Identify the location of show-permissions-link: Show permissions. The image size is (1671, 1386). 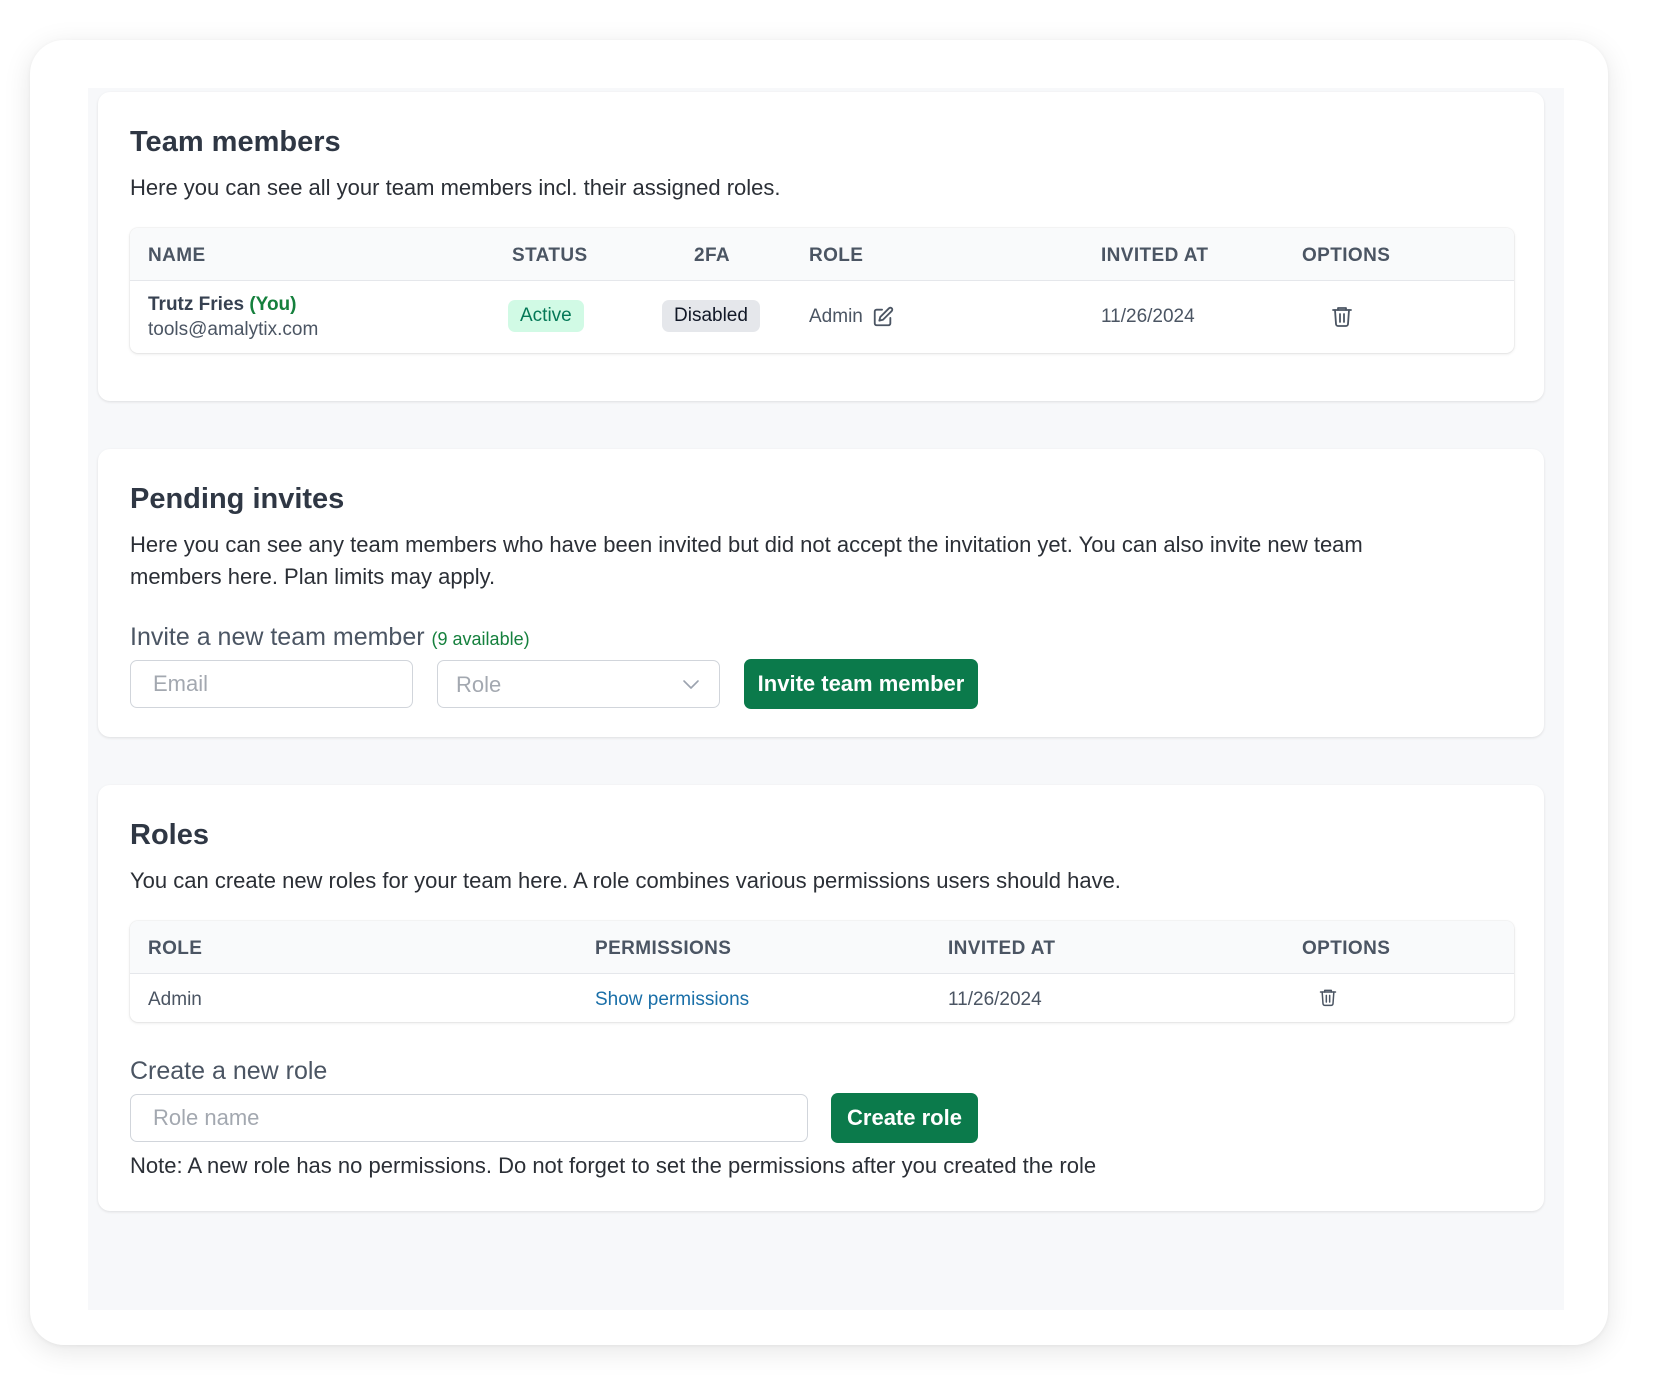
(672, 1000).